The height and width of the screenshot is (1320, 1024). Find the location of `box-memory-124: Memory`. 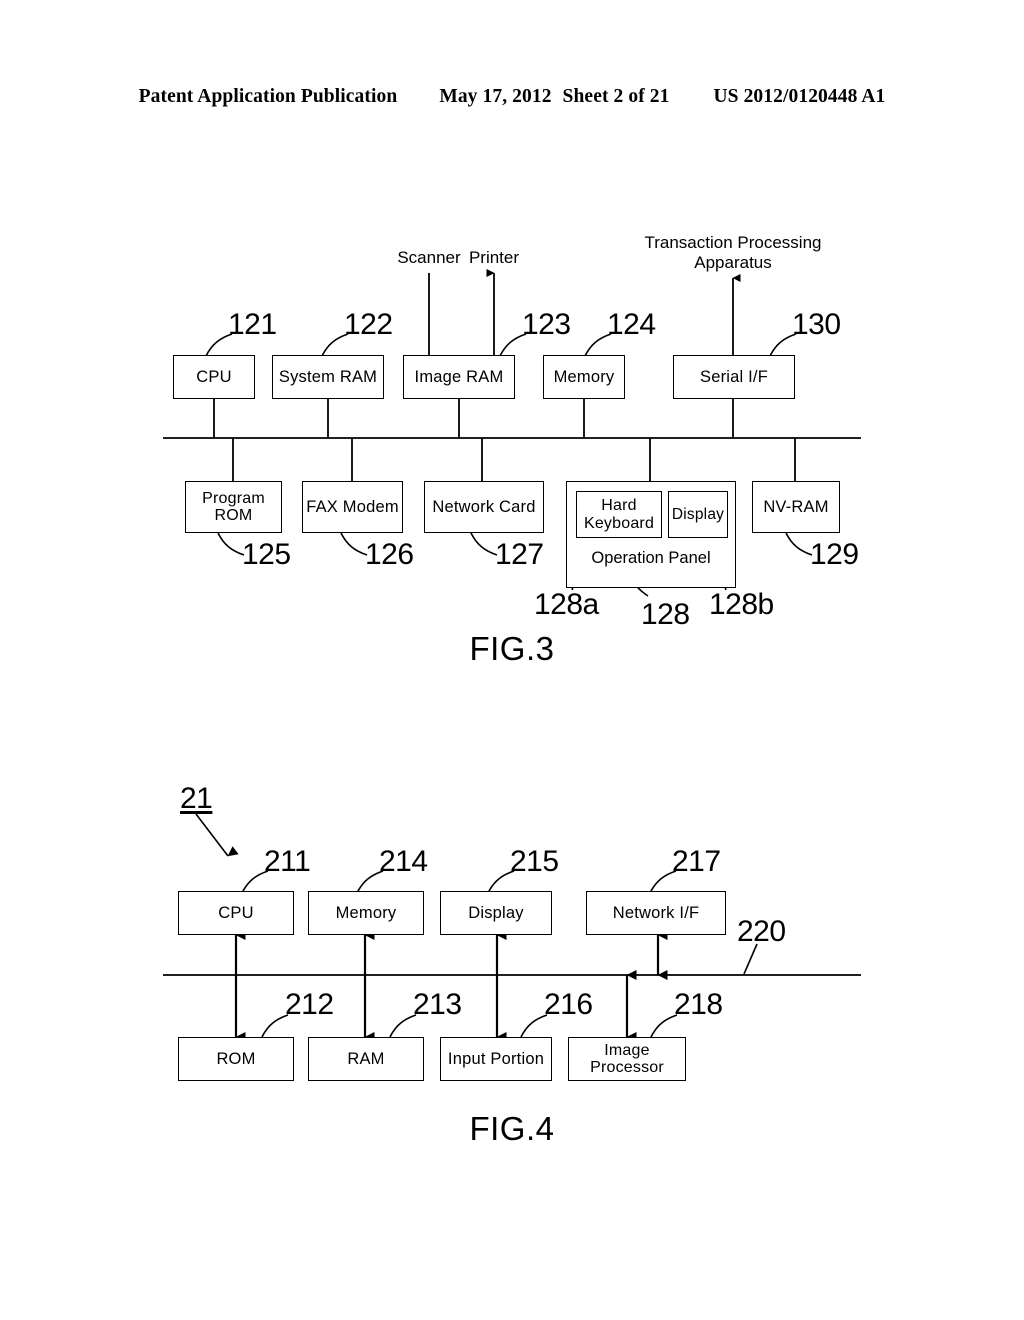

box-memory-124: Memory is located at coordinates (584, 377).